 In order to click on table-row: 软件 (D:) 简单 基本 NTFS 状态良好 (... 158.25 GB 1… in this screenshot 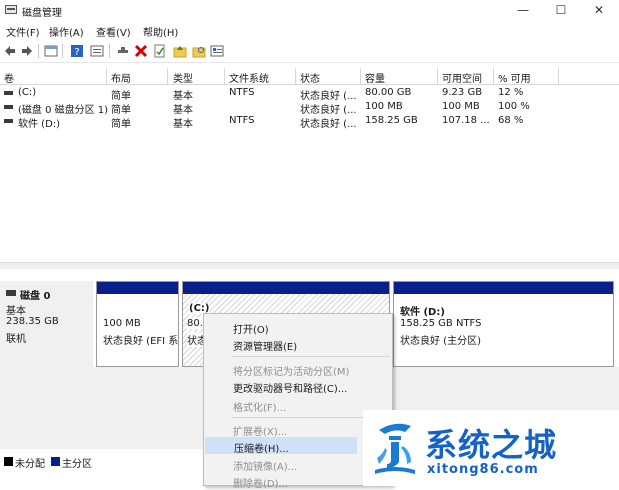, I will do `click(309, 122)`.